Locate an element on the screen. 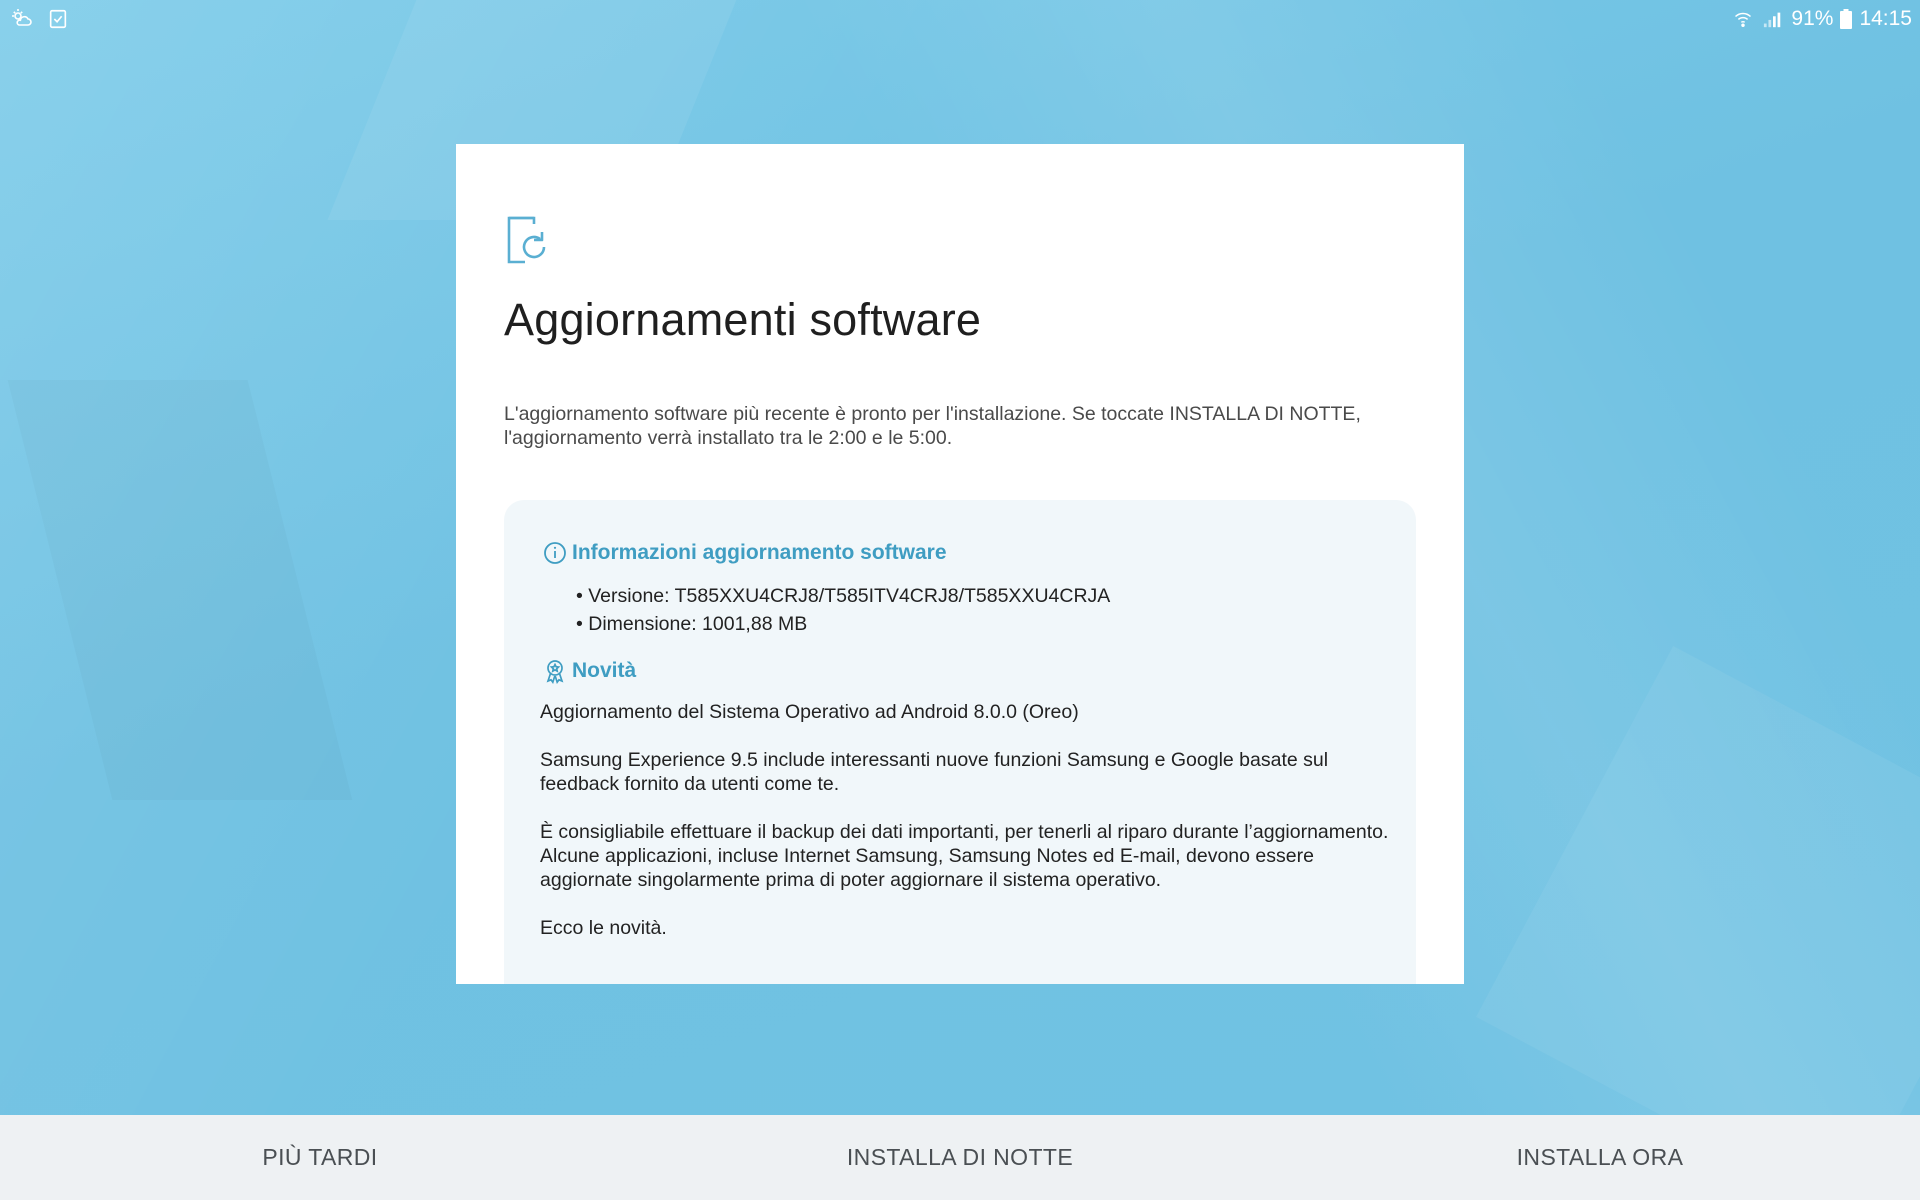 The height and width of the screenshot is (1200, 1920). wifi-icon is located at coordinates (1743, 19).